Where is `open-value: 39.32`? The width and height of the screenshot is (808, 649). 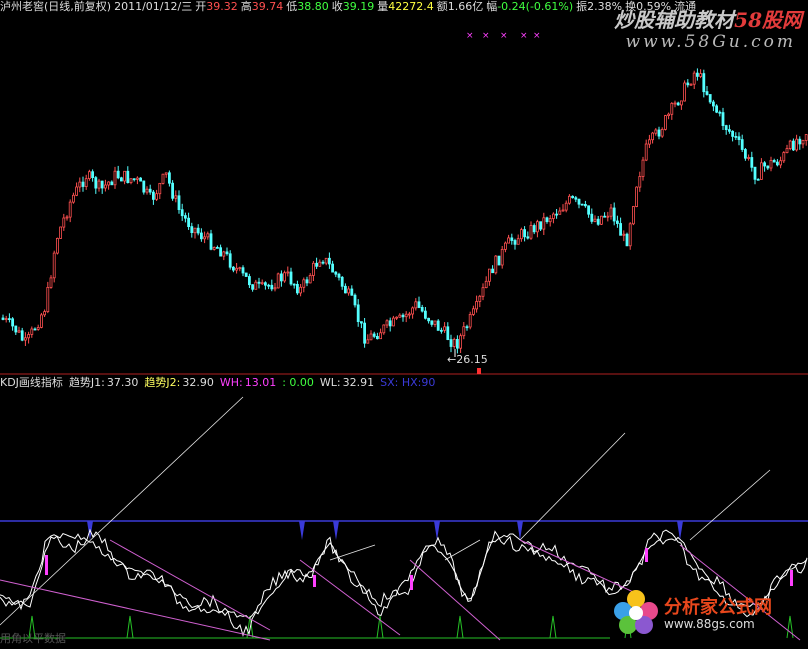
open-value: 39.32 is located at coordinates (222, 6).